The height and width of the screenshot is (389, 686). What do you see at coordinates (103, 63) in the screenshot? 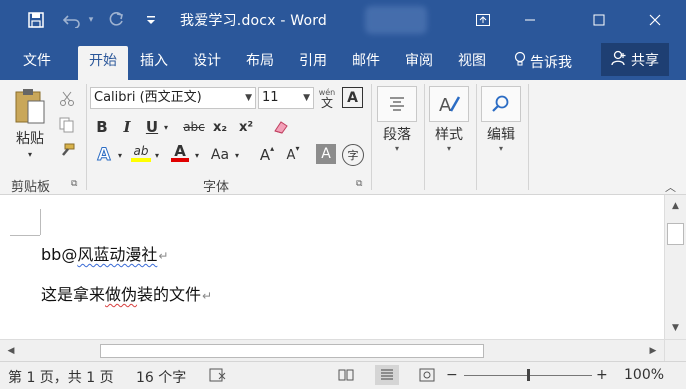
I see `tab-home: 开始` at bounding box center [103, 63].